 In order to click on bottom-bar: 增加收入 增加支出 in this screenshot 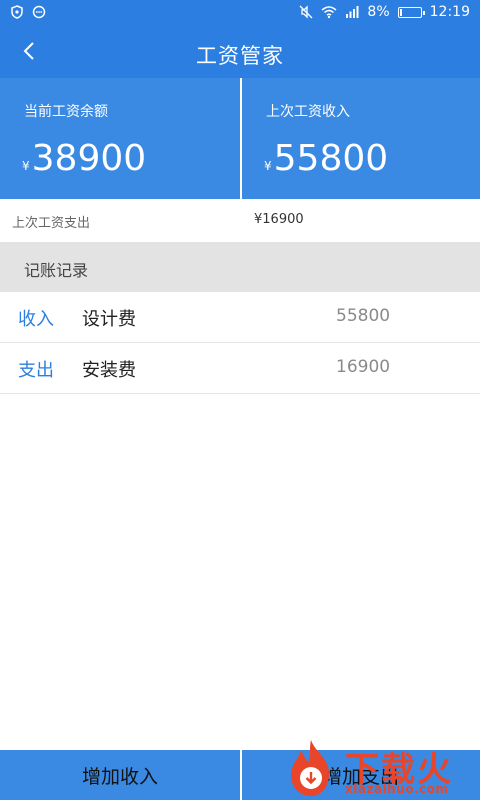, I will do `click(240, 775)`.